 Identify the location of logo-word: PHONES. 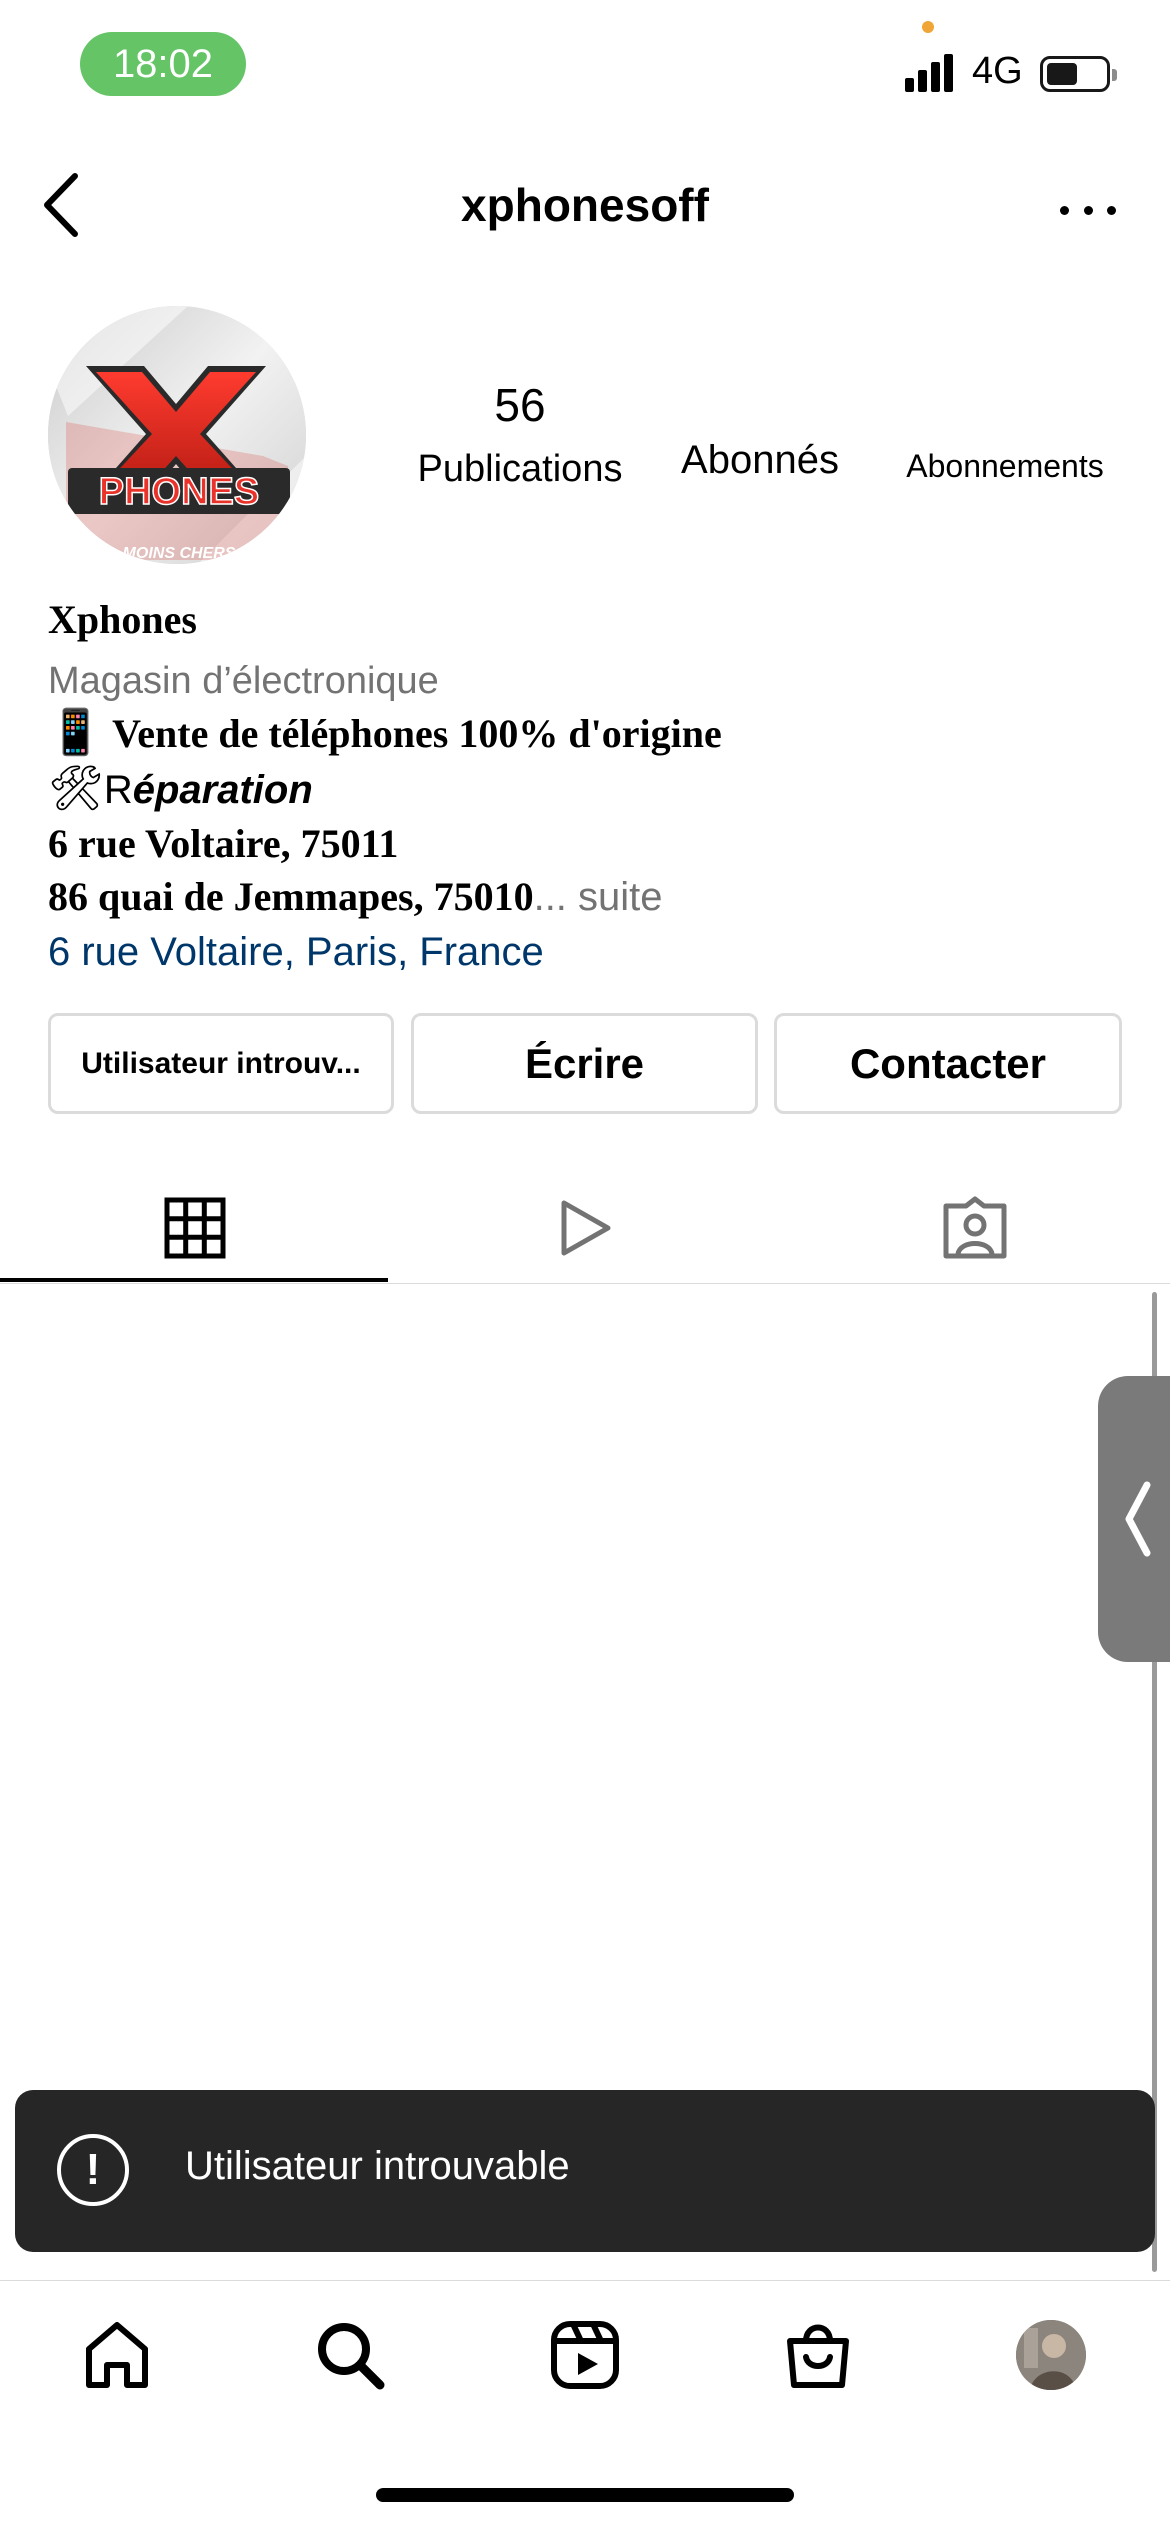
(179, 492).